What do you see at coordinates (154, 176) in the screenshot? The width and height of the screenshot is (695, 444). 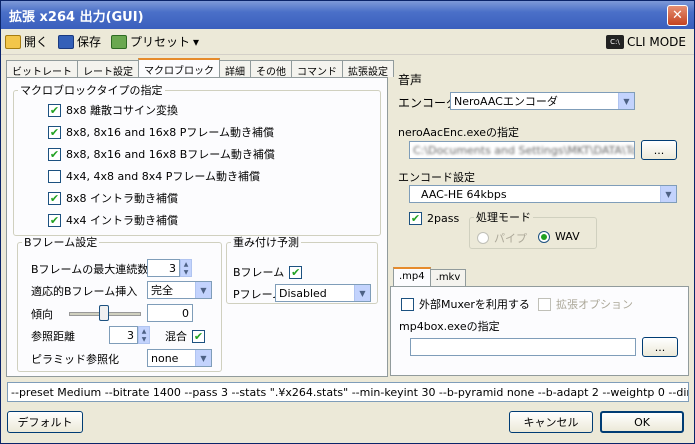 I see `mb-p4x4-checkbox: 4x4, 4x8 and 8x4 Pフレーム動き補償` at bounding box center [154, 176].